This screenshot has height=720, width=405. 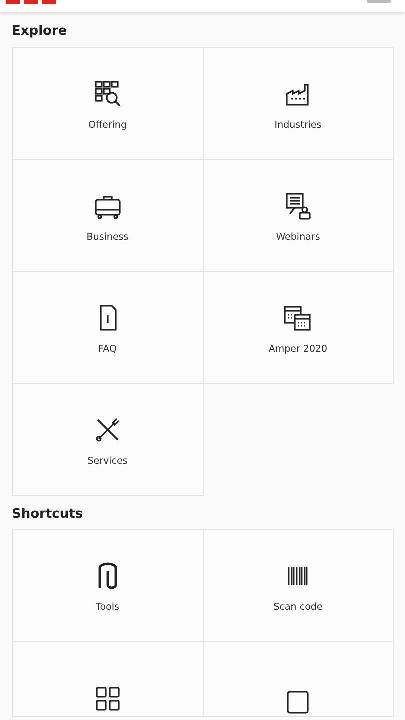 I want to click on menu-tile: Services, so click(x=108, y=439).